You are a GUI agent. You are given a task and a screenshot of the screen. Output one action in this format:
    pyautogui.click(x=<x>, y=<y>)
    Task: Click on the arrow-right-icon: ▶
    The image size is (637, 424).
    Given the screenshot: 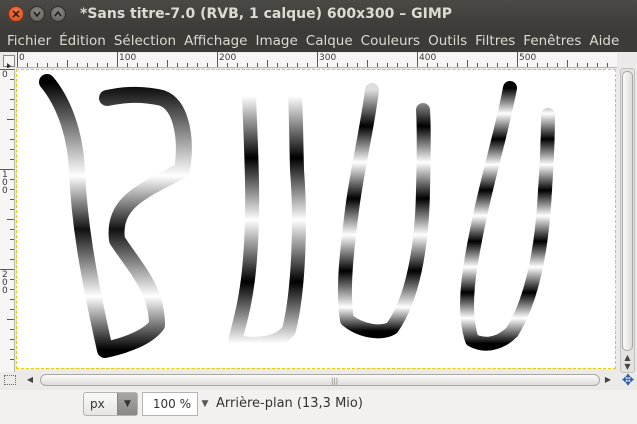 What is the action you would take?
    pyautogui.click(x=608, y=380)
    